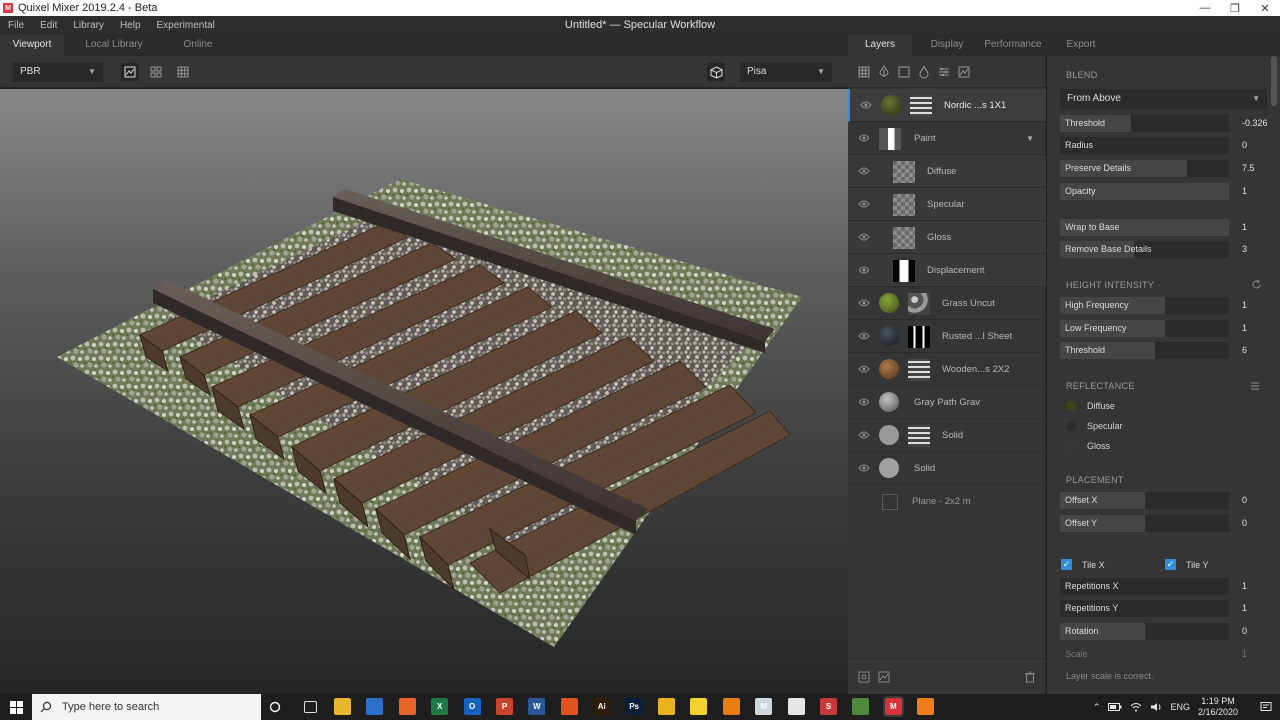 This screenshot has width=1280, height=720. What do you see at coordinates (947, 402) in the screenshot?
I see `layer-item-gray-path-gravel: Gray Path Grav` at bounding box center [947, 402].